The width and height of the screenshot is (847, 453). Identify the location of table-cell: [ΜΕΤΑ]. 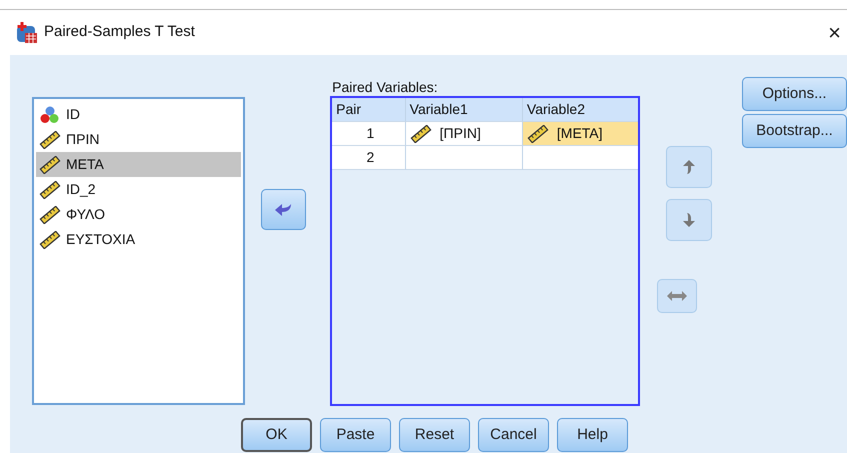
(580, 134).